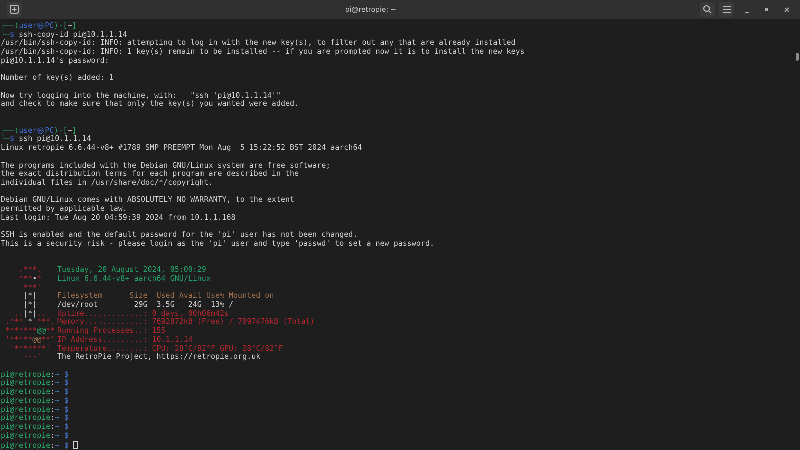 This screenshot has height=450, width=800. I want to click on search-icon, so click(707, 9).